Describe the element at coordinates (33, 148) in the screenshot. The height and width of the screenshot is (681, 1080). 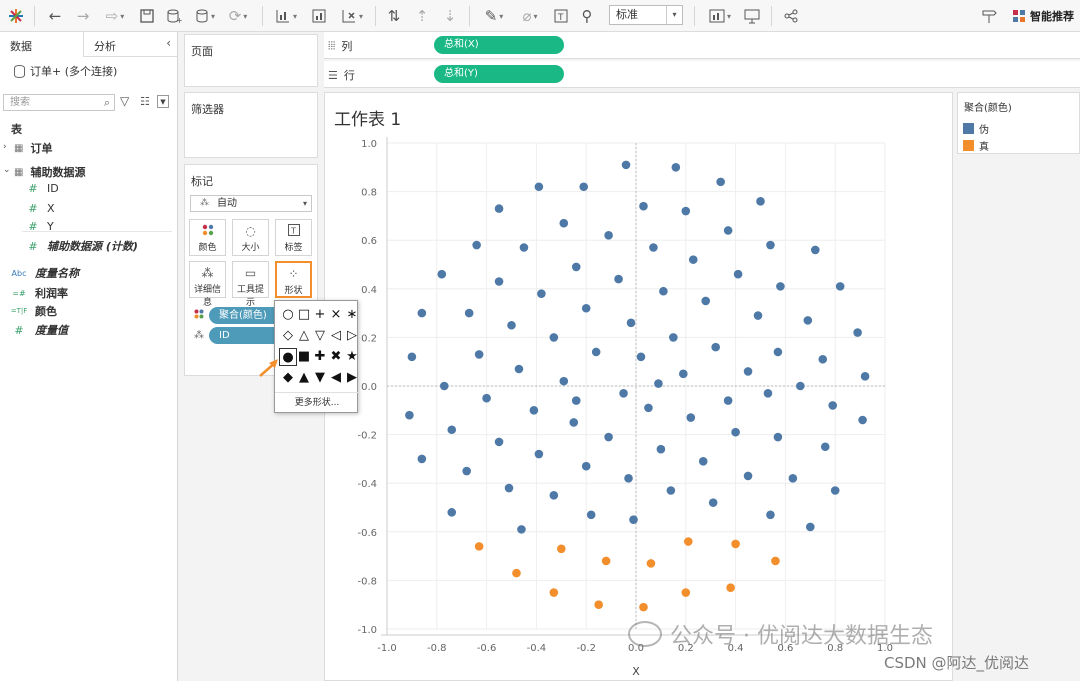
I see `table-orders: ▦ 订单` at that location.